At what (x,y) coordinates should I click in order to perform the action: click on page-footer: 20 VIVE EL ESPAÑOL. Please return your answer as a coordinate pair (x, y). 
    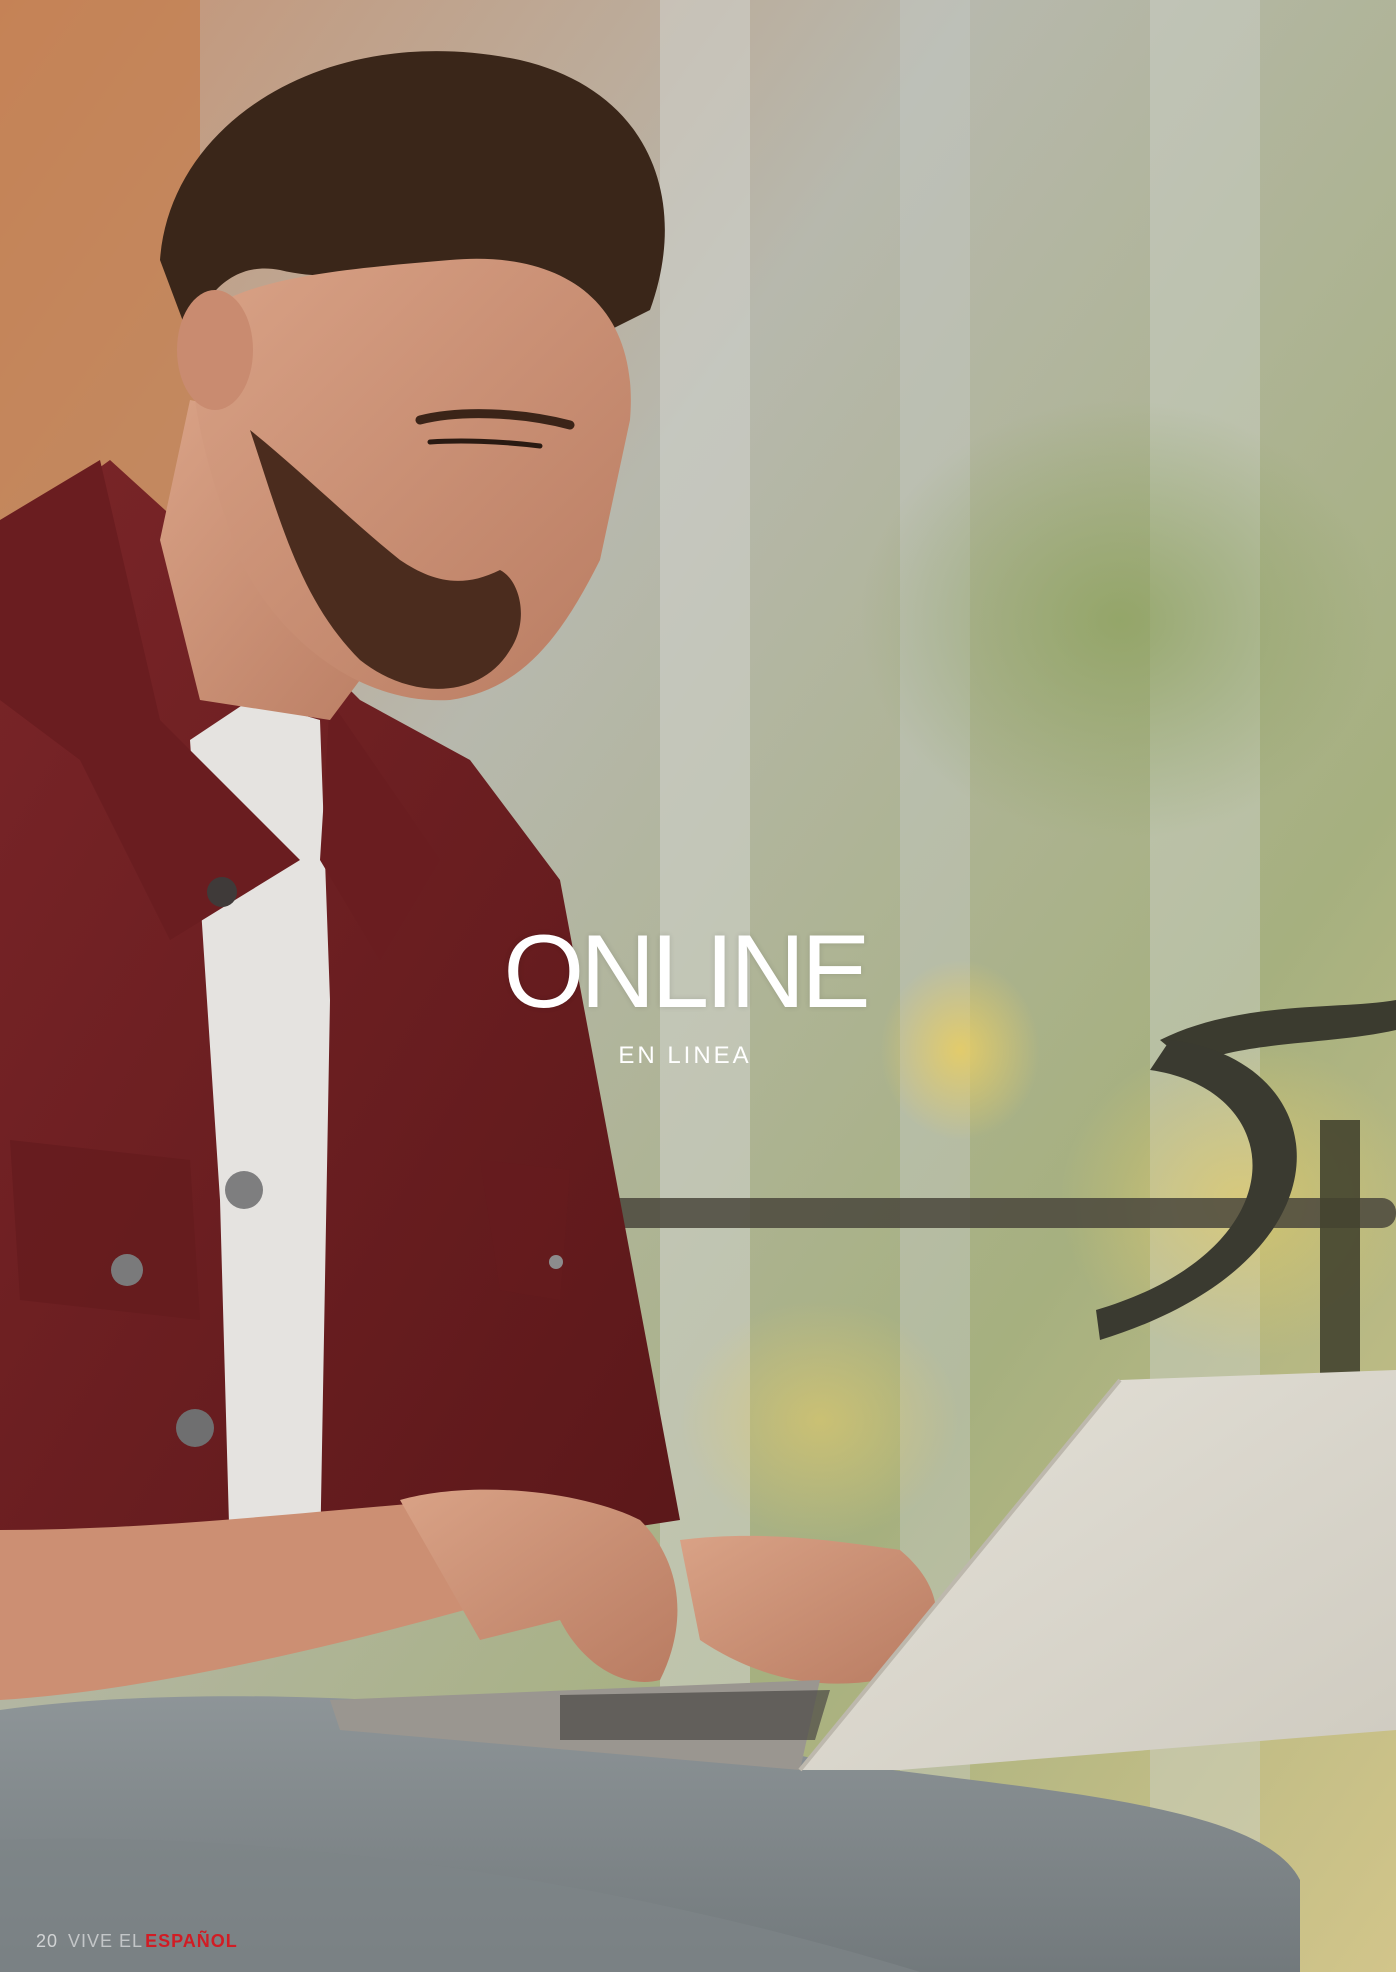
    Looking at the image, I should click on (137, 1941).